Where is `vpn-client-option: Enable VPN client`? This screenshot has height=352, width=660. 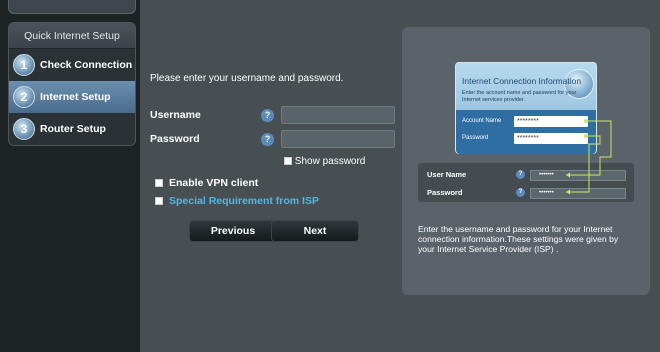
vpn-client-option: Enable VPN client is located at coordinates (206, 183).